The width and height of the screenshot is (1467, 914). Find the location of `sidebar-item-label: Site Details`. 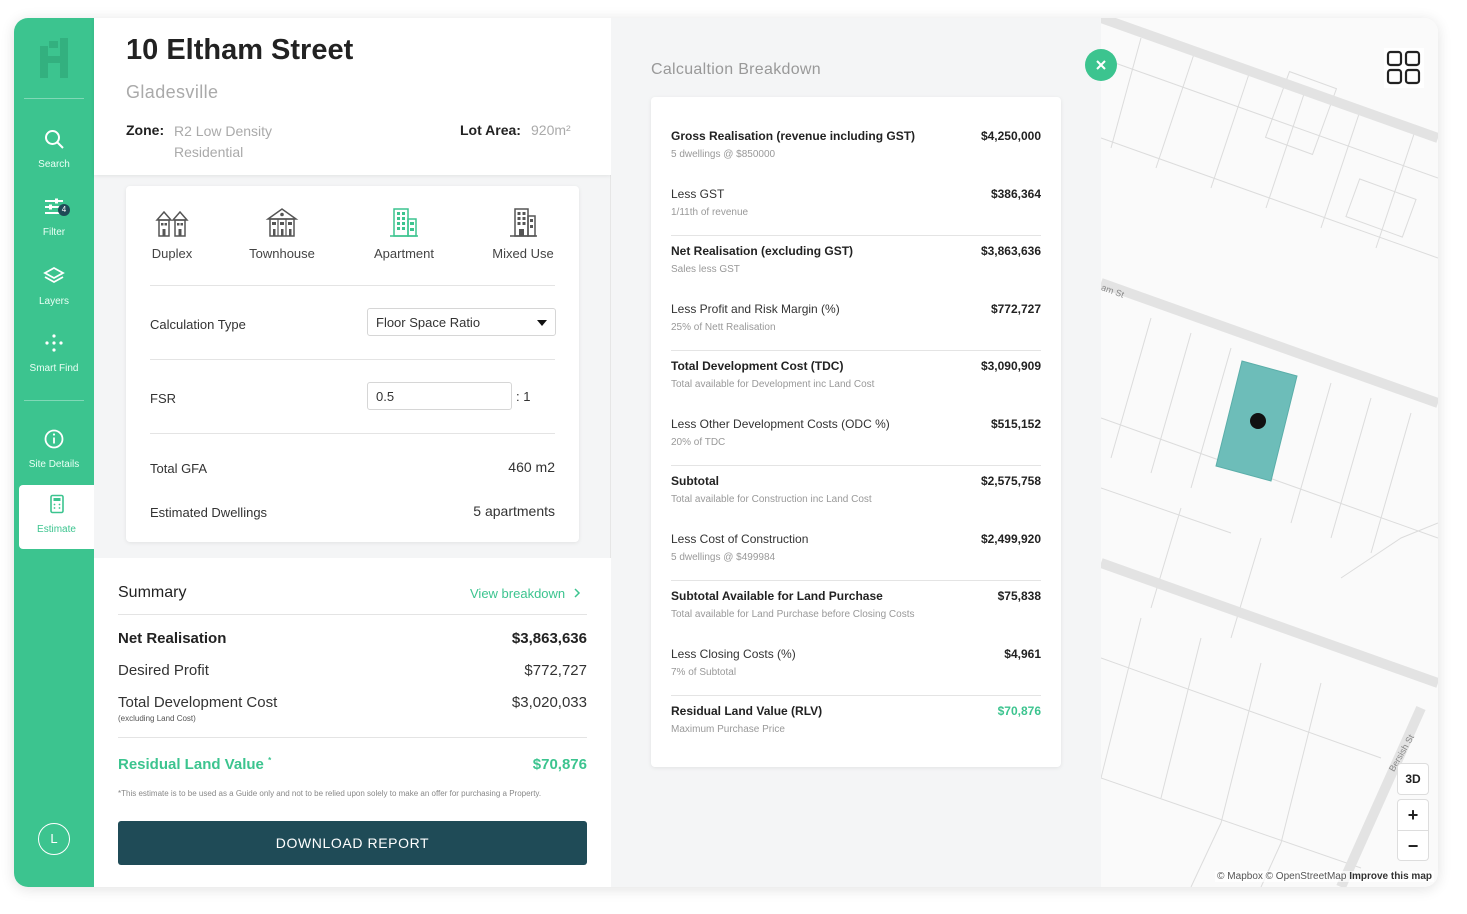

sidebar-item-label: Site Details is located at coordinates (54, 464).